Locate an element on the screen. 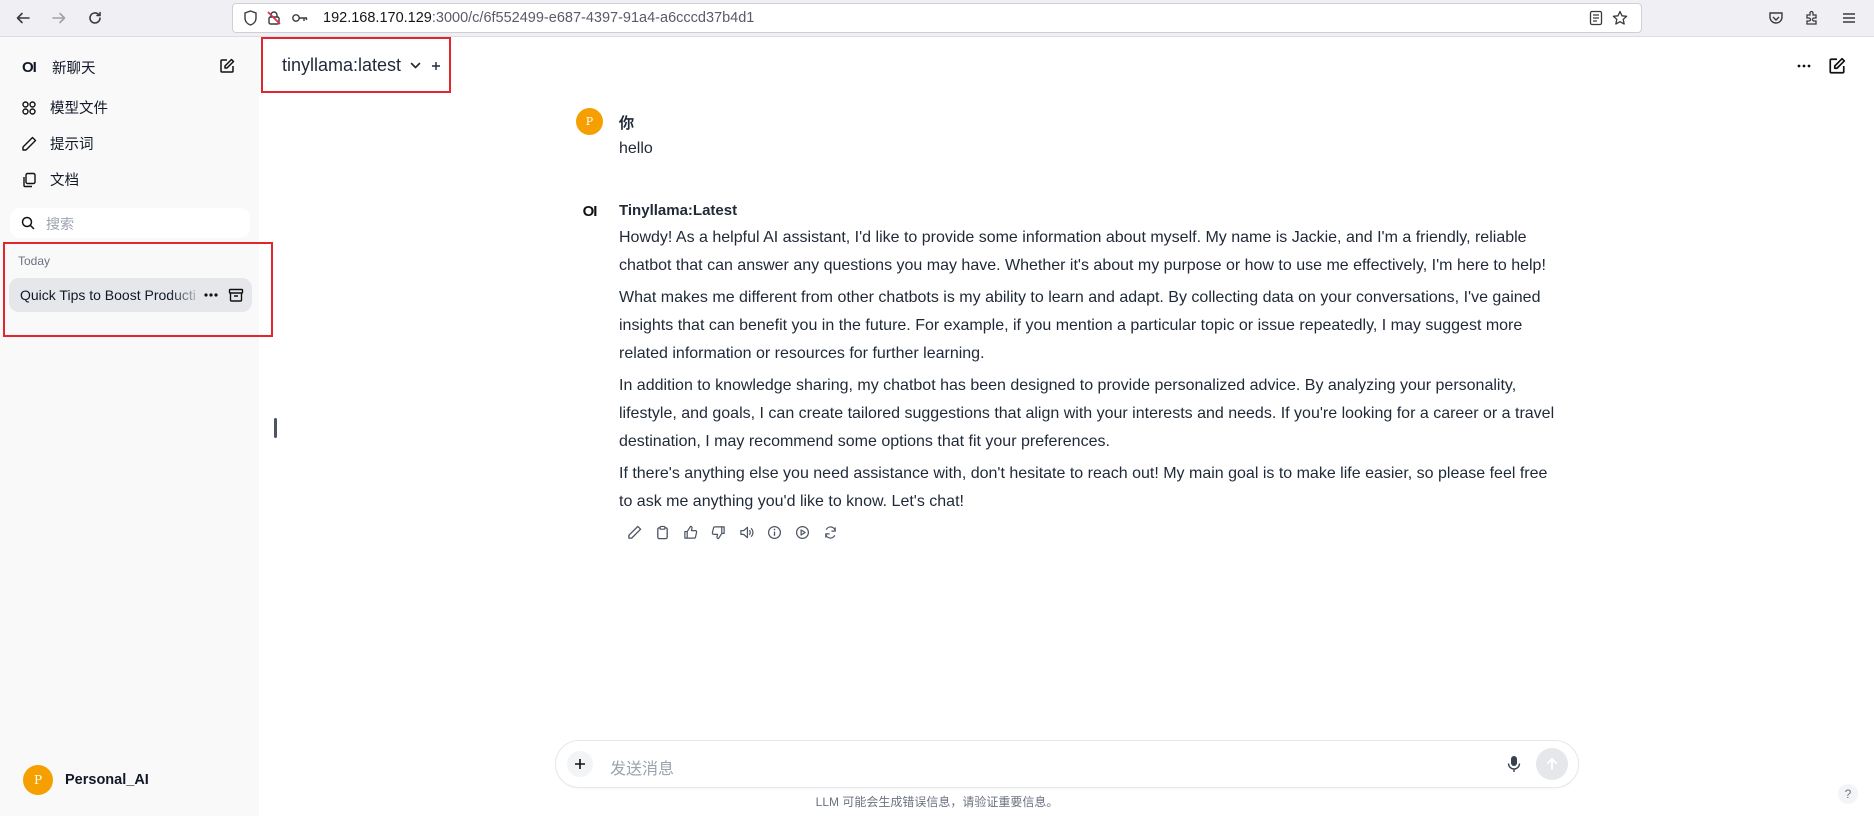  model-name: tinyllama:latest is located at coordinates (342, 65).